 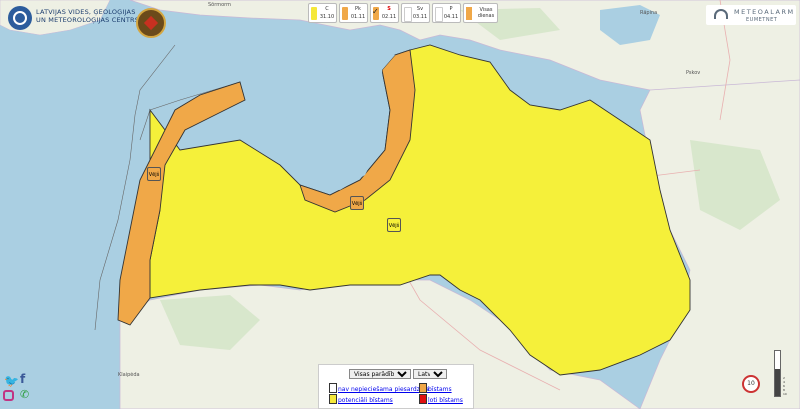 I want to click on wind-speed-icon: 10, so click(x=751, y=384).